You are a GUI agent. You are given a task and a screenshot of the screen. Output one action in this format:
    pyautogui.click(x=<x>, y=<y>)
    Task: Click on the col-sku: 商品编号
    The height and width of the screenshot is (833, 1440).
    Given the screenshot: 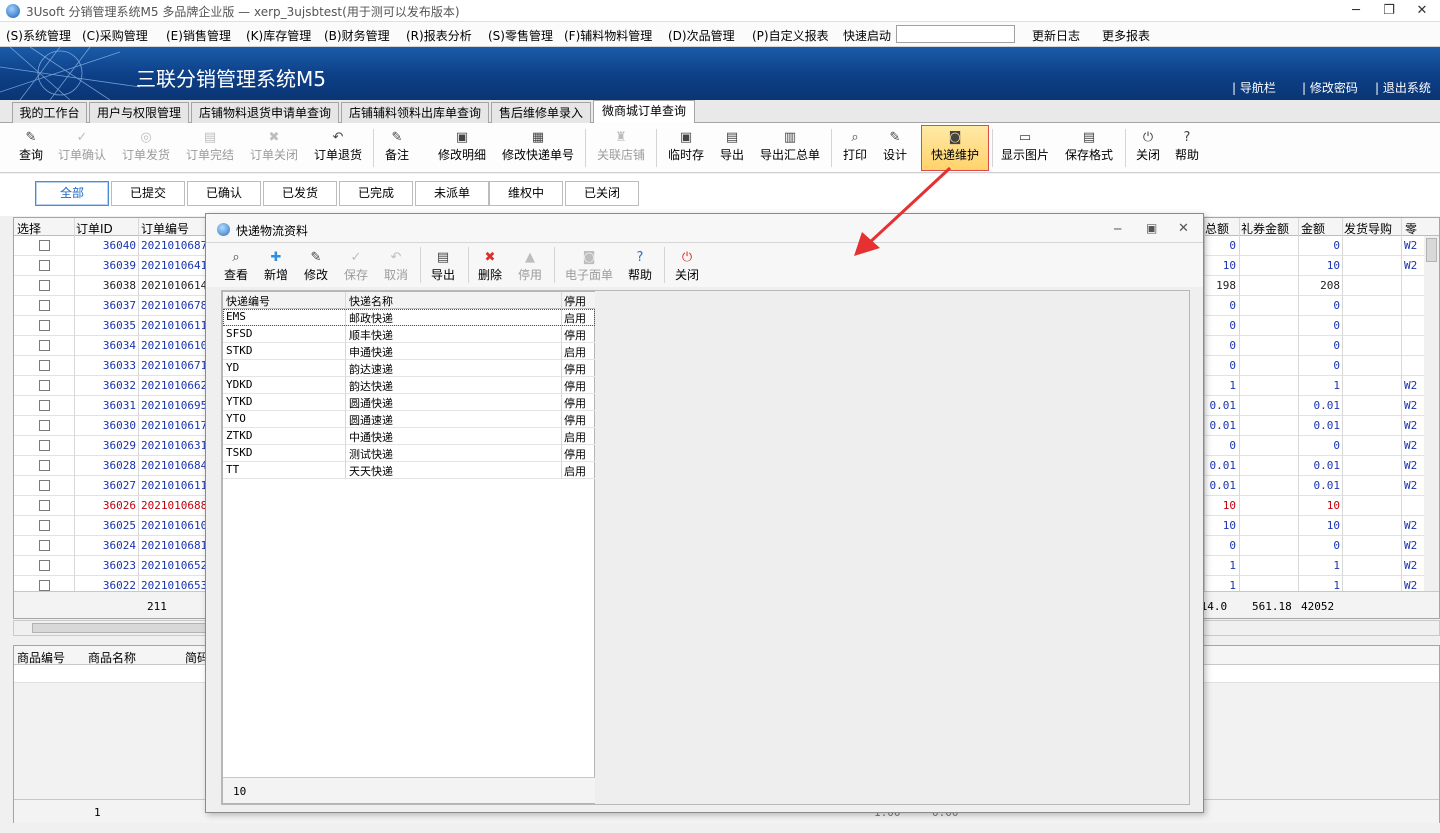 What is the action you would take?
    pyautogui.click(x=41, y=657)
    